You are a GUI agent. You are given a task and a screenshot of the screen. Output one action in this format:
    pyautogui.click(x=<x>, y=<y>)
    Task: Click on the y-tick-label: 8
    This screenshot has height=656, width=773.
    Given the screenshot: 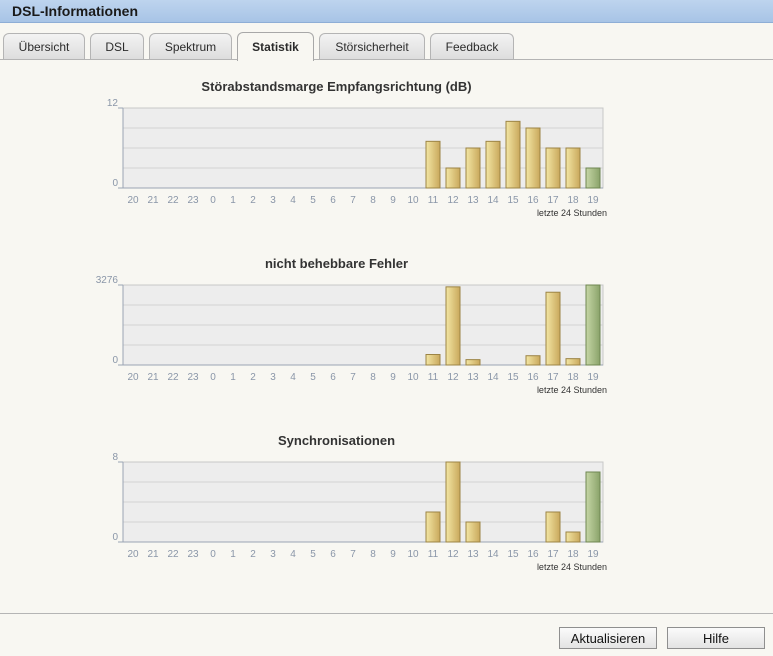 What is the action you would take?
    pyautogui.click(x=115, y=457)
    